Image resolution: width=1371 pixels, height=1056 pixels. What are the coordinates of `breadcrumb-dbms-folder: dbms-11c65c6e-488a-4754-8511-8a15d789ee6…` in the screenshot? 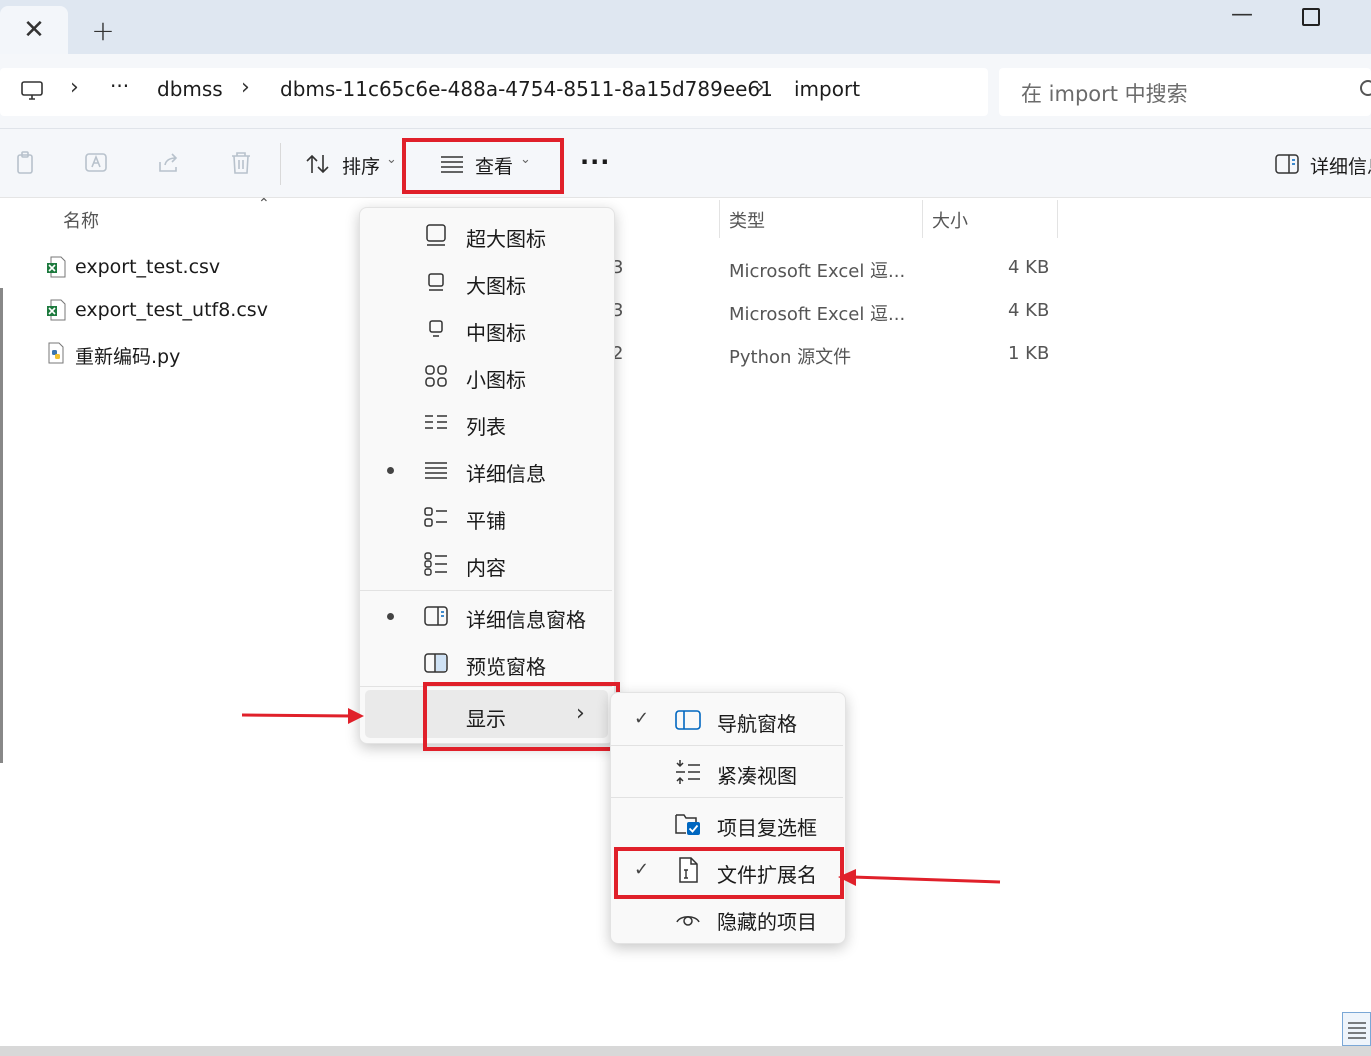 It's located at (526, 89).